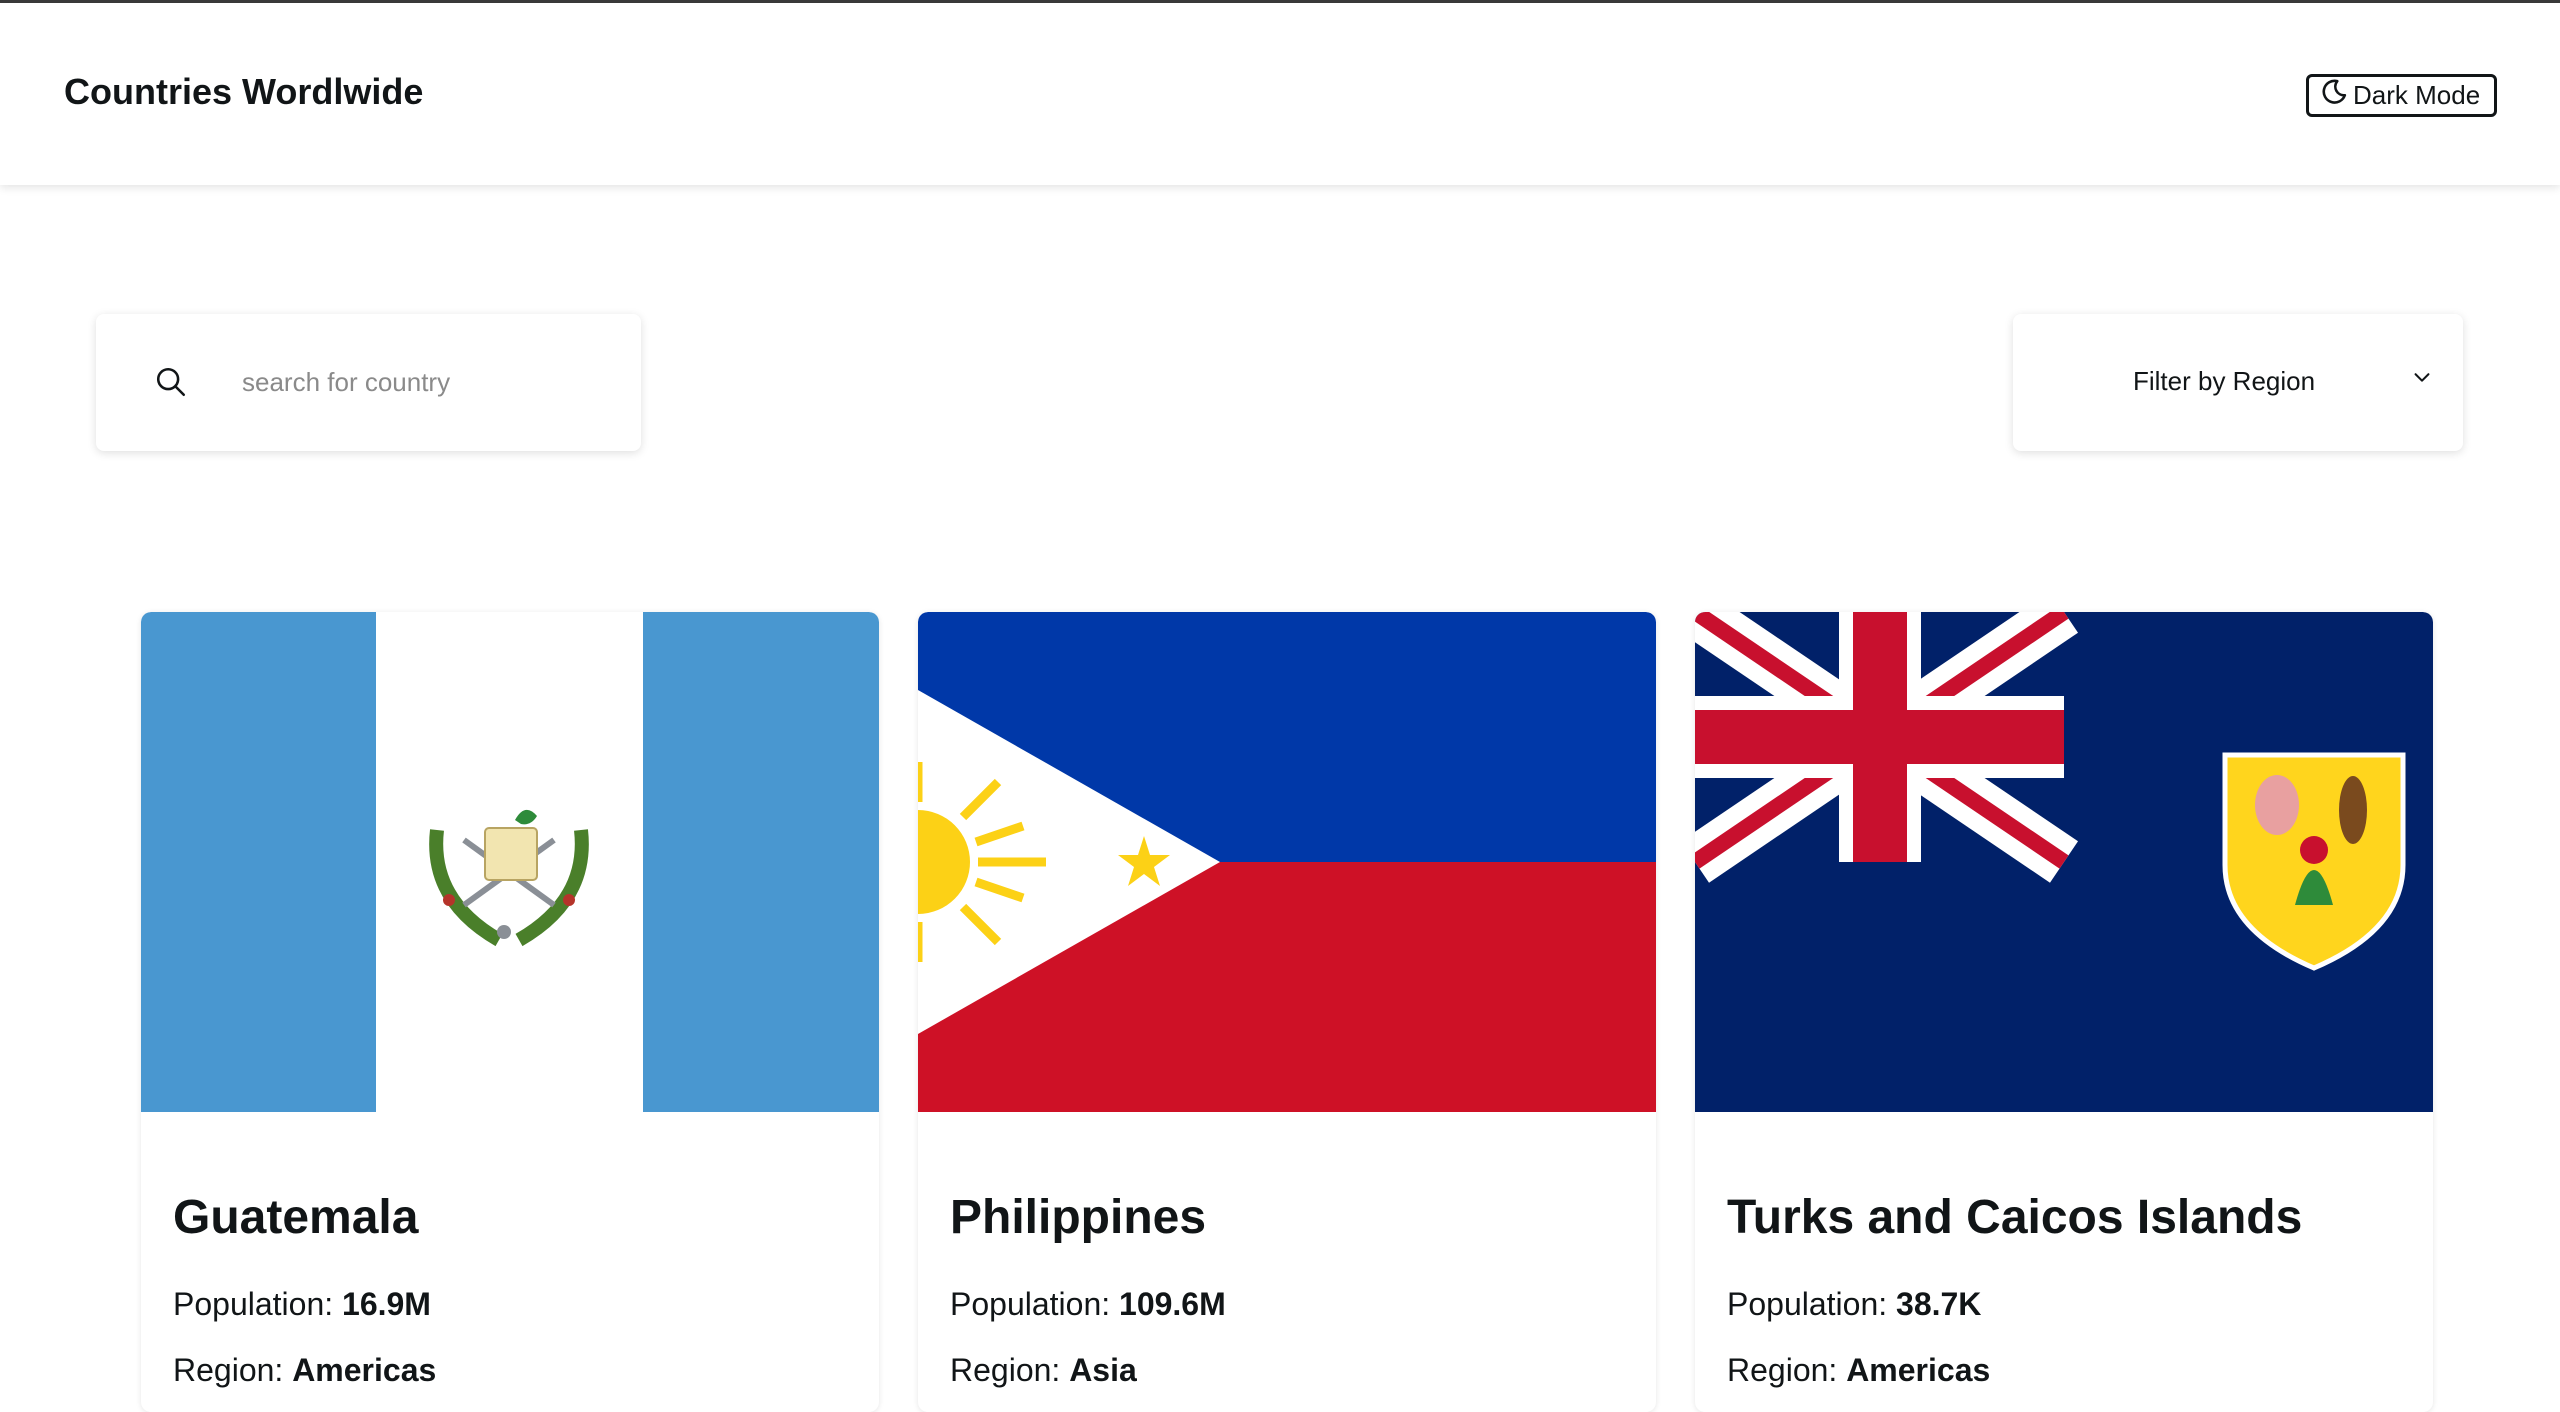 This screenshot has width=2560, height=1412. What do you see at coordinates (1172, 1304) in the screenshot?
I see `population-value: 109.6M` at bounding box center [1172, 1304].